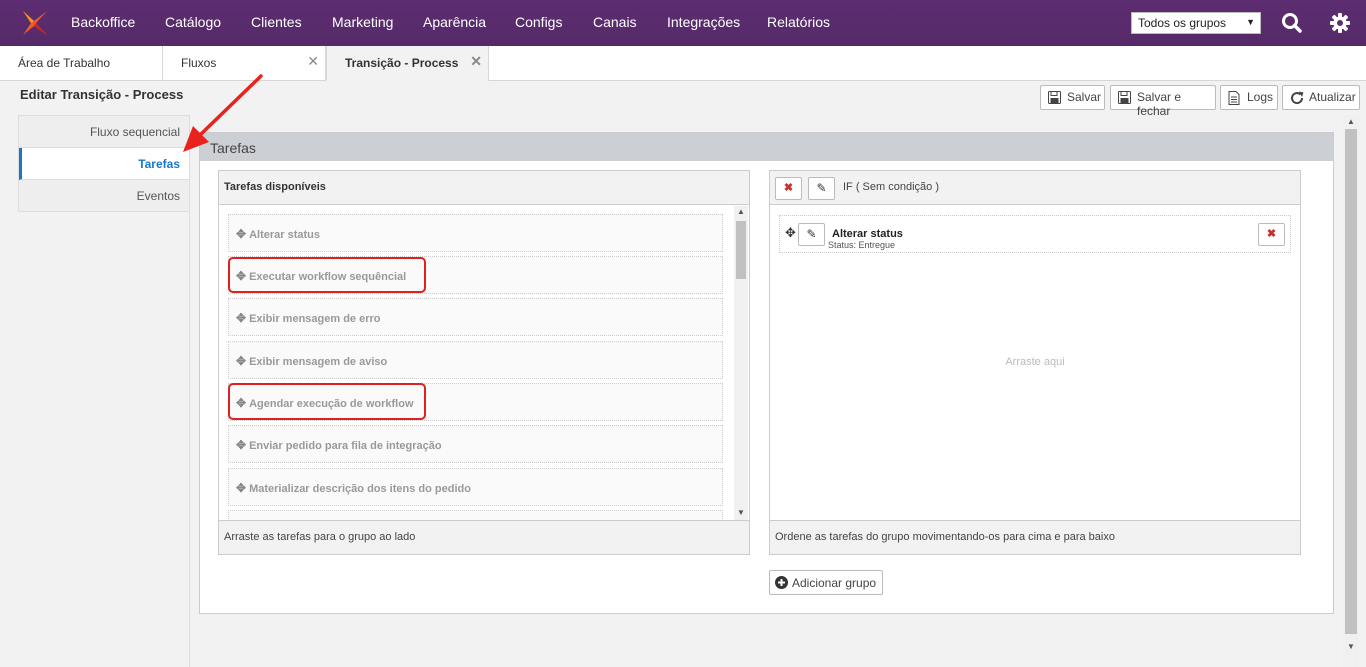  What do you see at coordinates (1084, 97) in the screenshot?
I see `save-label: Salvar` at bounding box center [1084, 97].